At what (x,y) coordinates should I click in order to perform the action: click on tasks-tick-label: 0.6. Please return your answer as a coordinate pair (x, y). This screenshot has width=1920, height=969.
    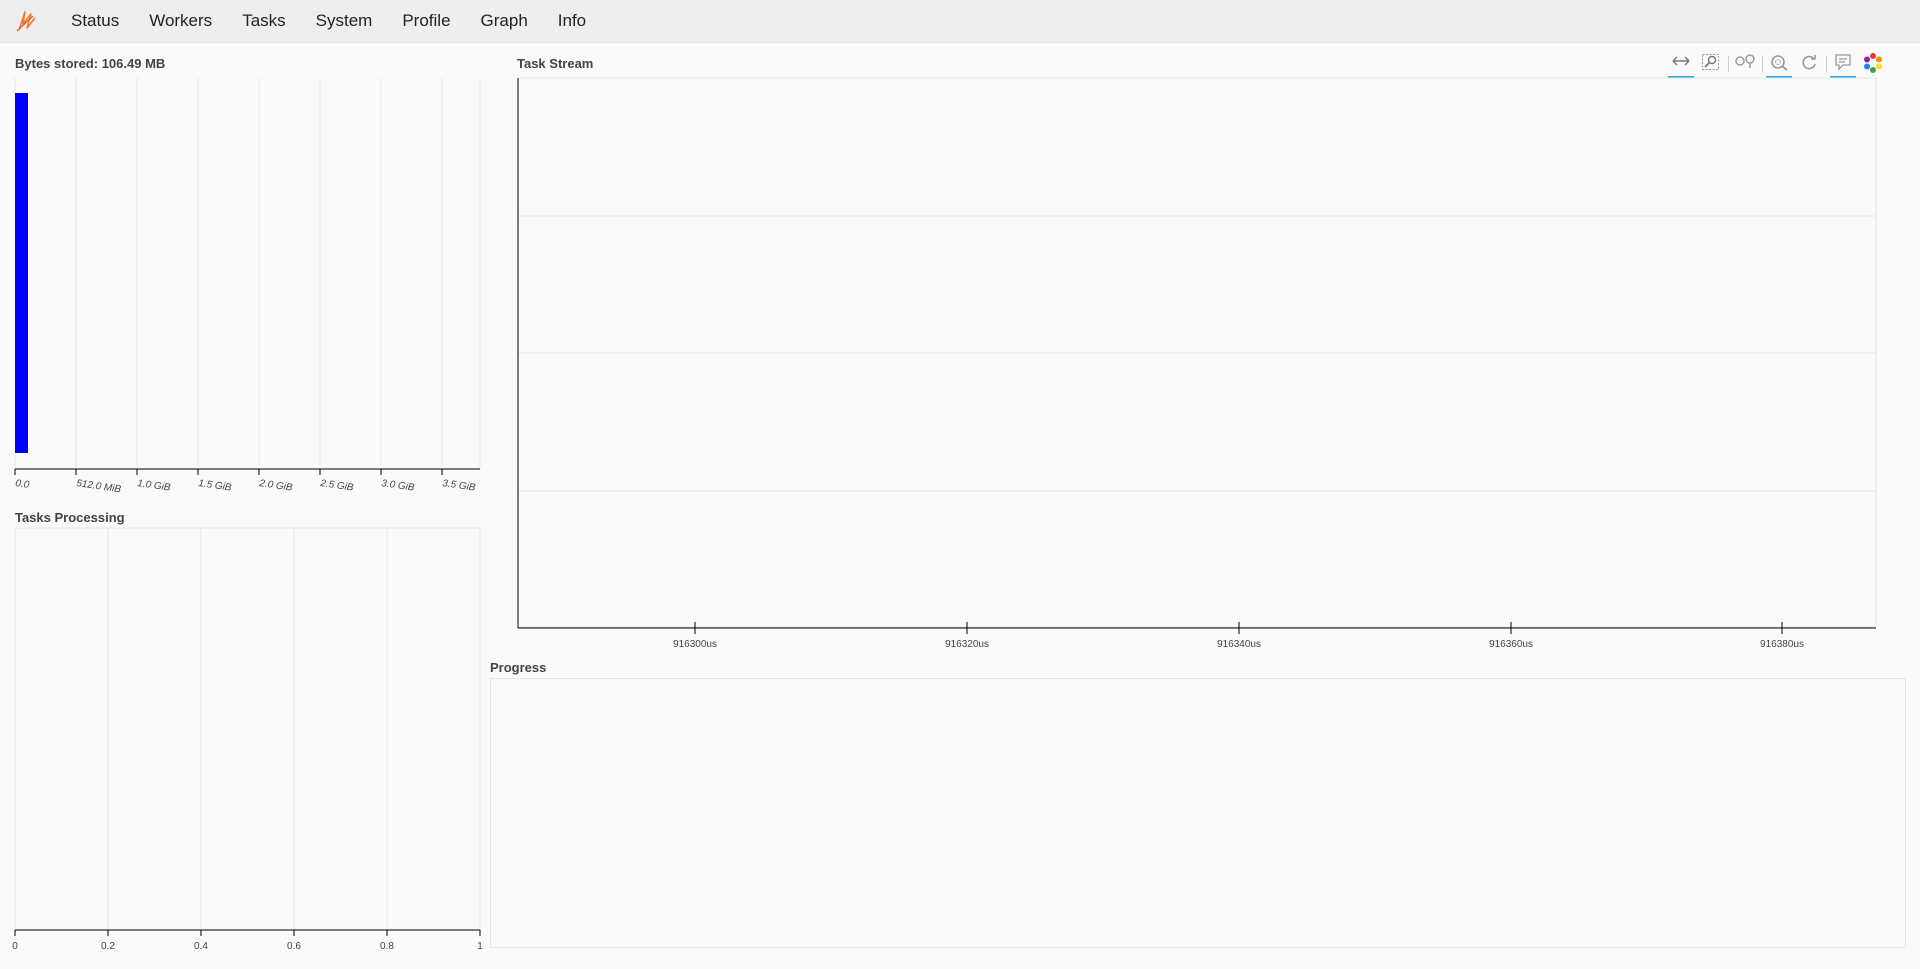
    Looking at the image, I should click on (294, 946).